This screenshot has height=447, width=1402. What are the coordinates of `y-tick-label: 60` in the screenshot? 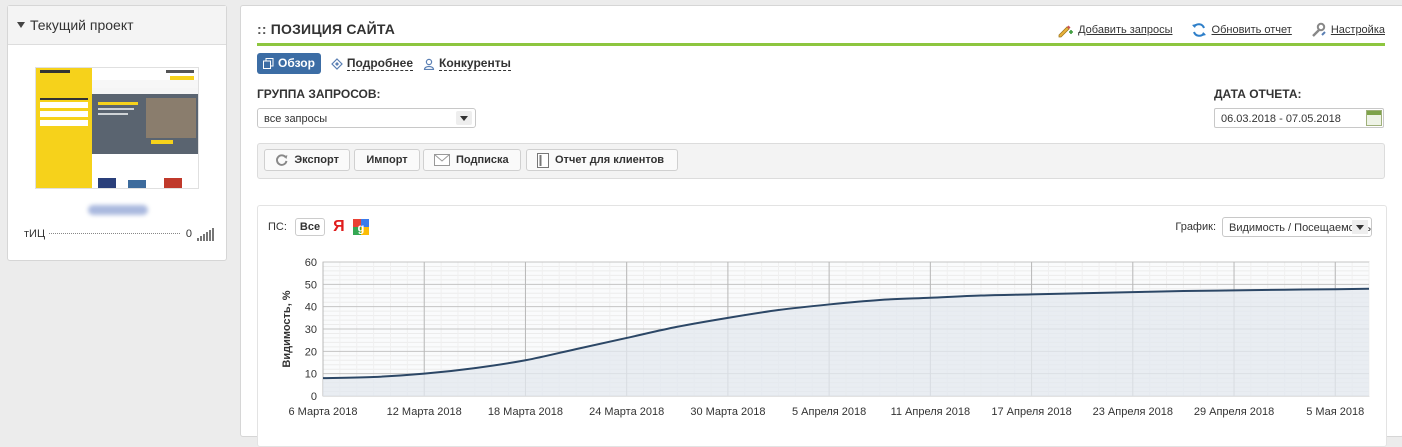 It's located at (311, 263).